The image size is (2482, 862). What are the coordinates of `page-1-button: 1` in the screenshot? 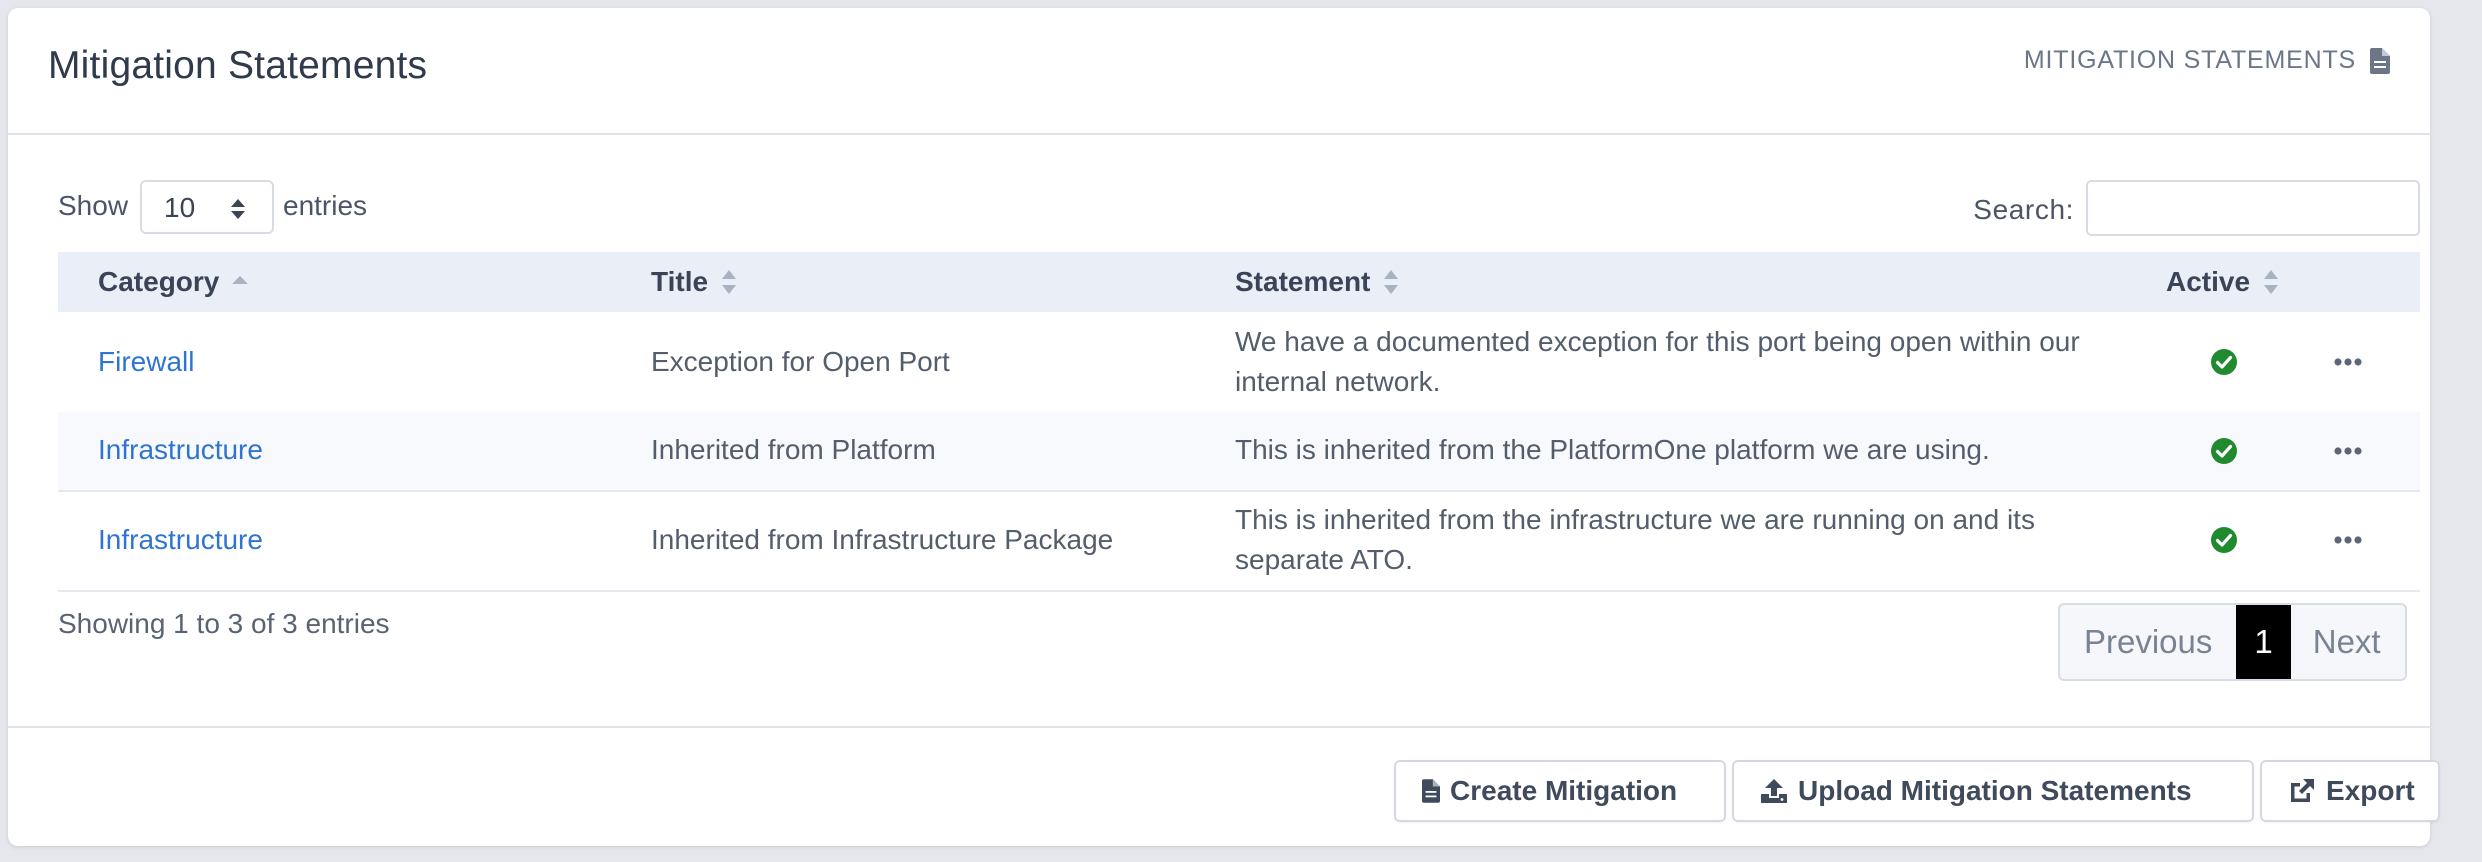 It's located at (2263, 642).